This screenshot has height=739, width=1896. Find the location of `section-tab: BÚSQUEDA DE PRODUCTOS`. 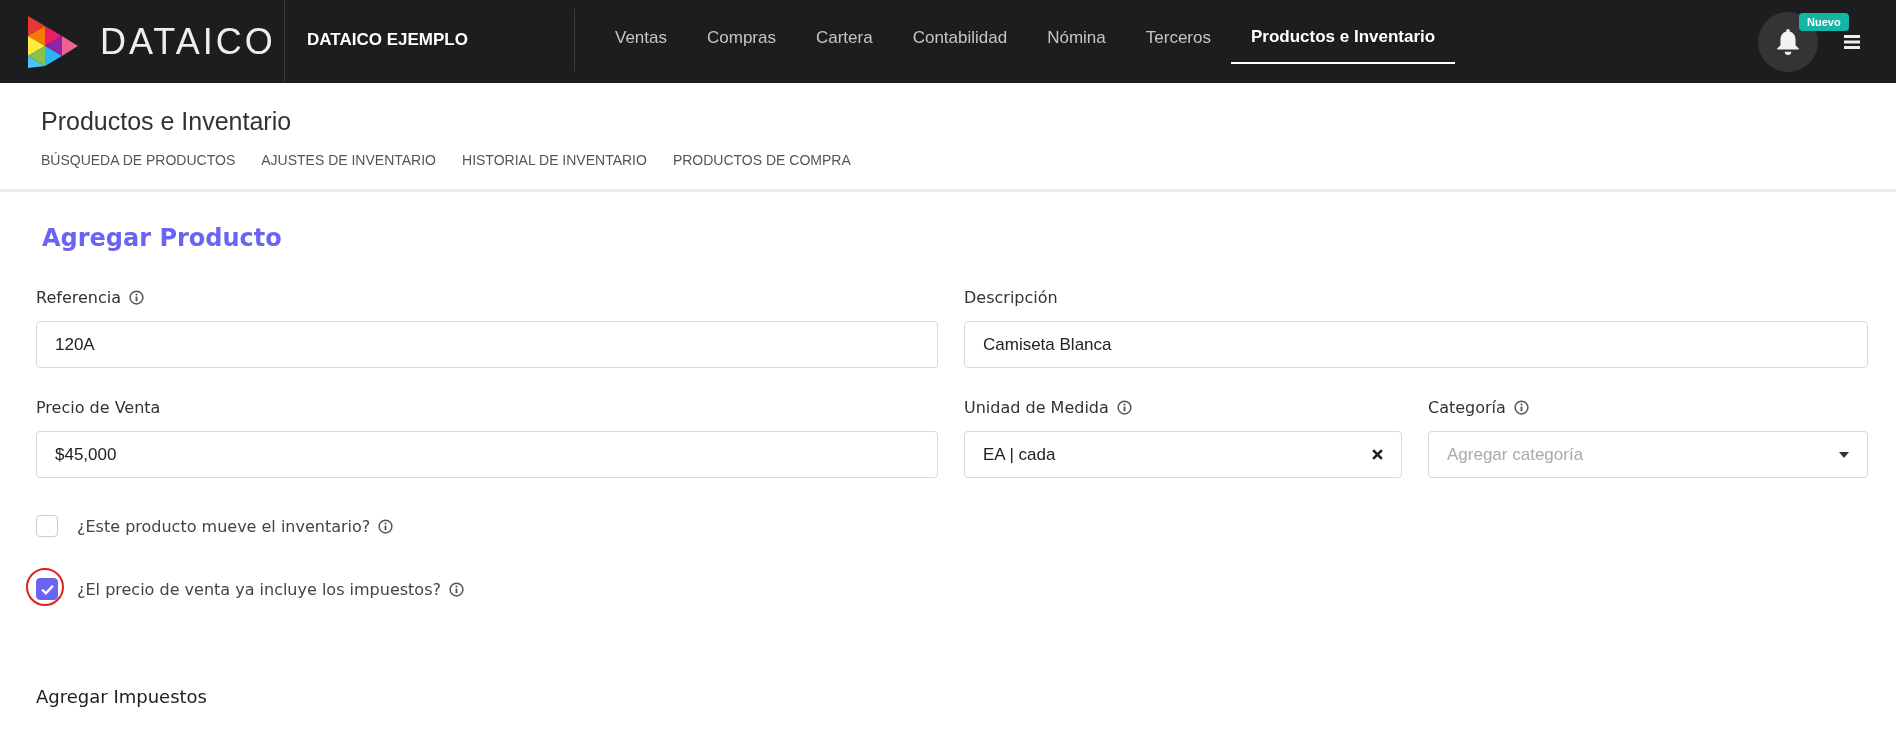

section-tab: BÚSQUEDA DE PRODUCTOS is located at coordinates (138, 160).